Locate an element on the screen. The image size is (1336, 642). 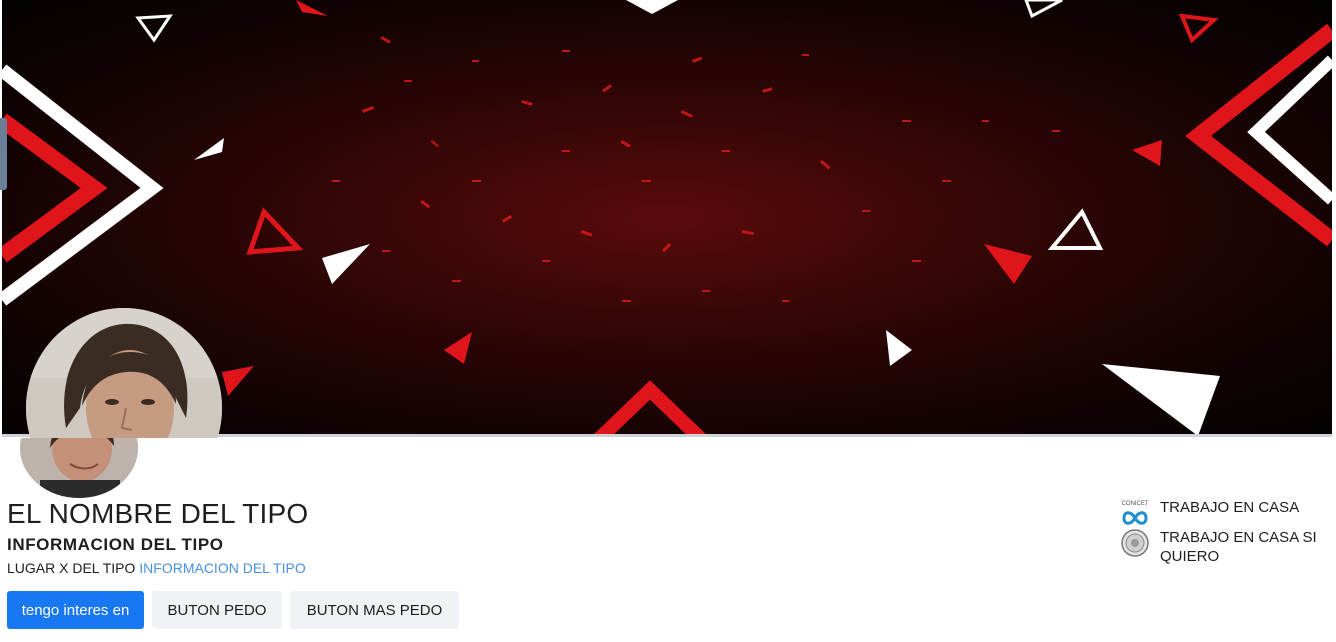
location-text: LUGAR X DEL TIPO is located at coordinates (71, 568).